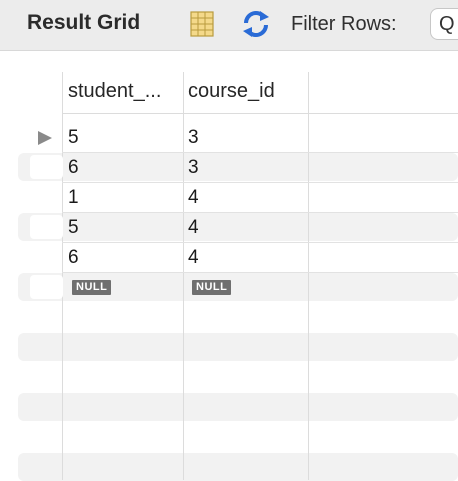 The image size is (458, 481). Describe the element at coordinates (92, 287) in the screenshot. I see `null-badge-student: NULL` at that location.